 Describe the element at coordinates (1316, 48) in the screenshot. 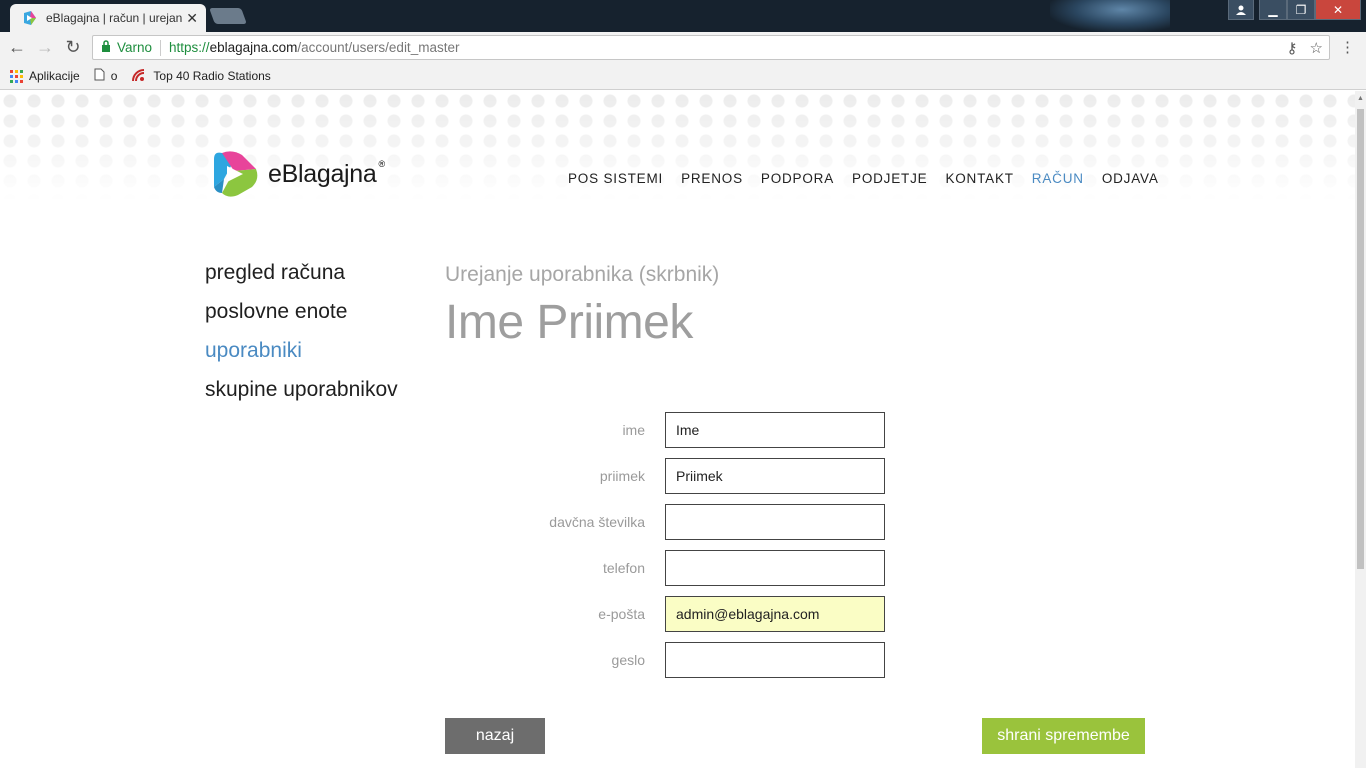

I see `bookmark-star-icon: ☆` at that location.